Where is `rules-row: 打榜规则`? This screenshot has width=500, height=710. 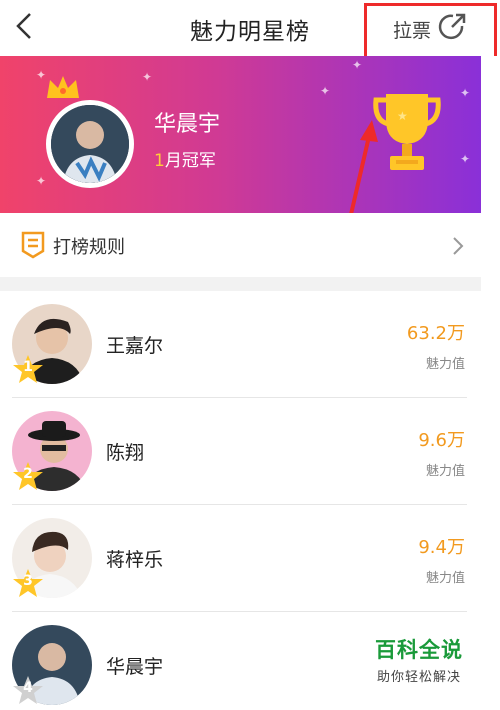
rules-row: 打榜规则 is located at coordinates (240, 245).